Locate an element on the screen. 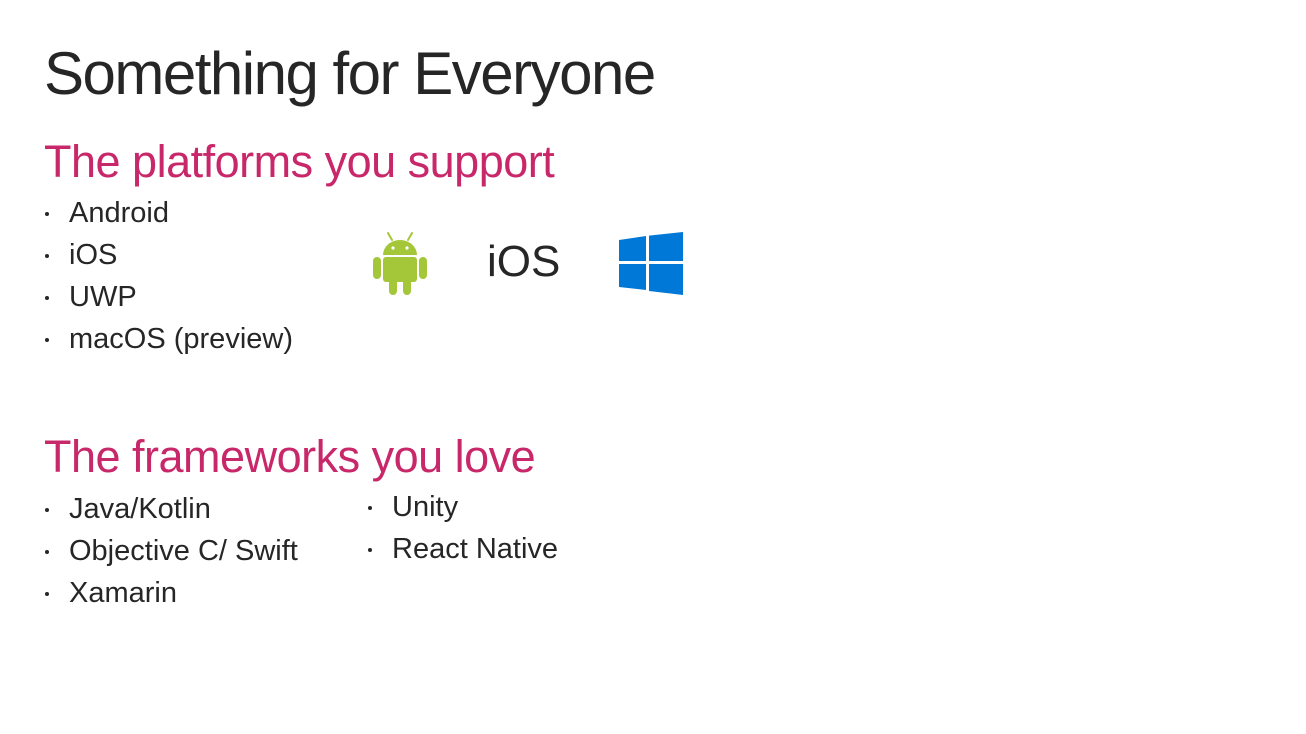 This screenshot has width=1306, height=734. list-item: Java/Kotlin is located at coordinates (171, 509).